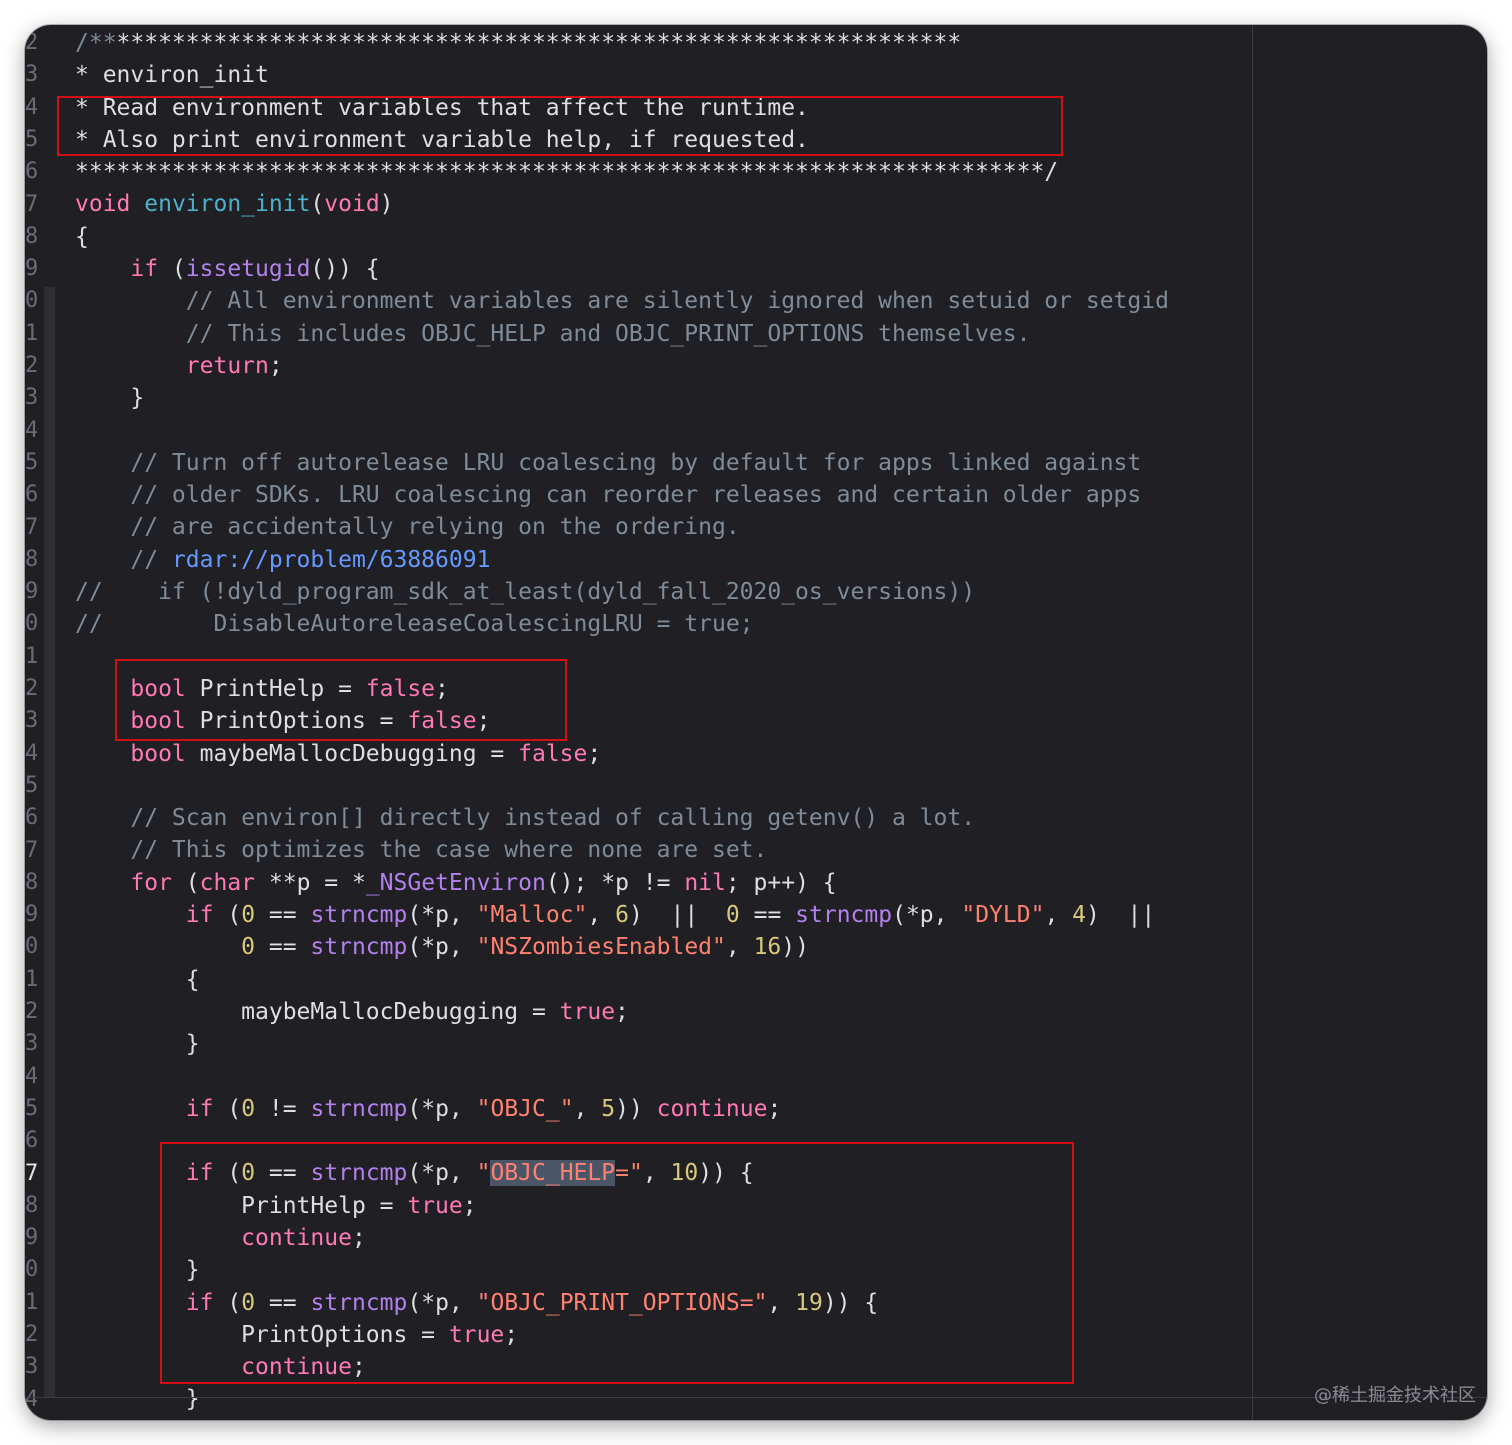 Image resolution: width=1512 pixels, height=1445 pixels. Describe the element at coordinates (331, 559) in the screenshot. I see `code-token: rdar://problem/63886091` at that location.